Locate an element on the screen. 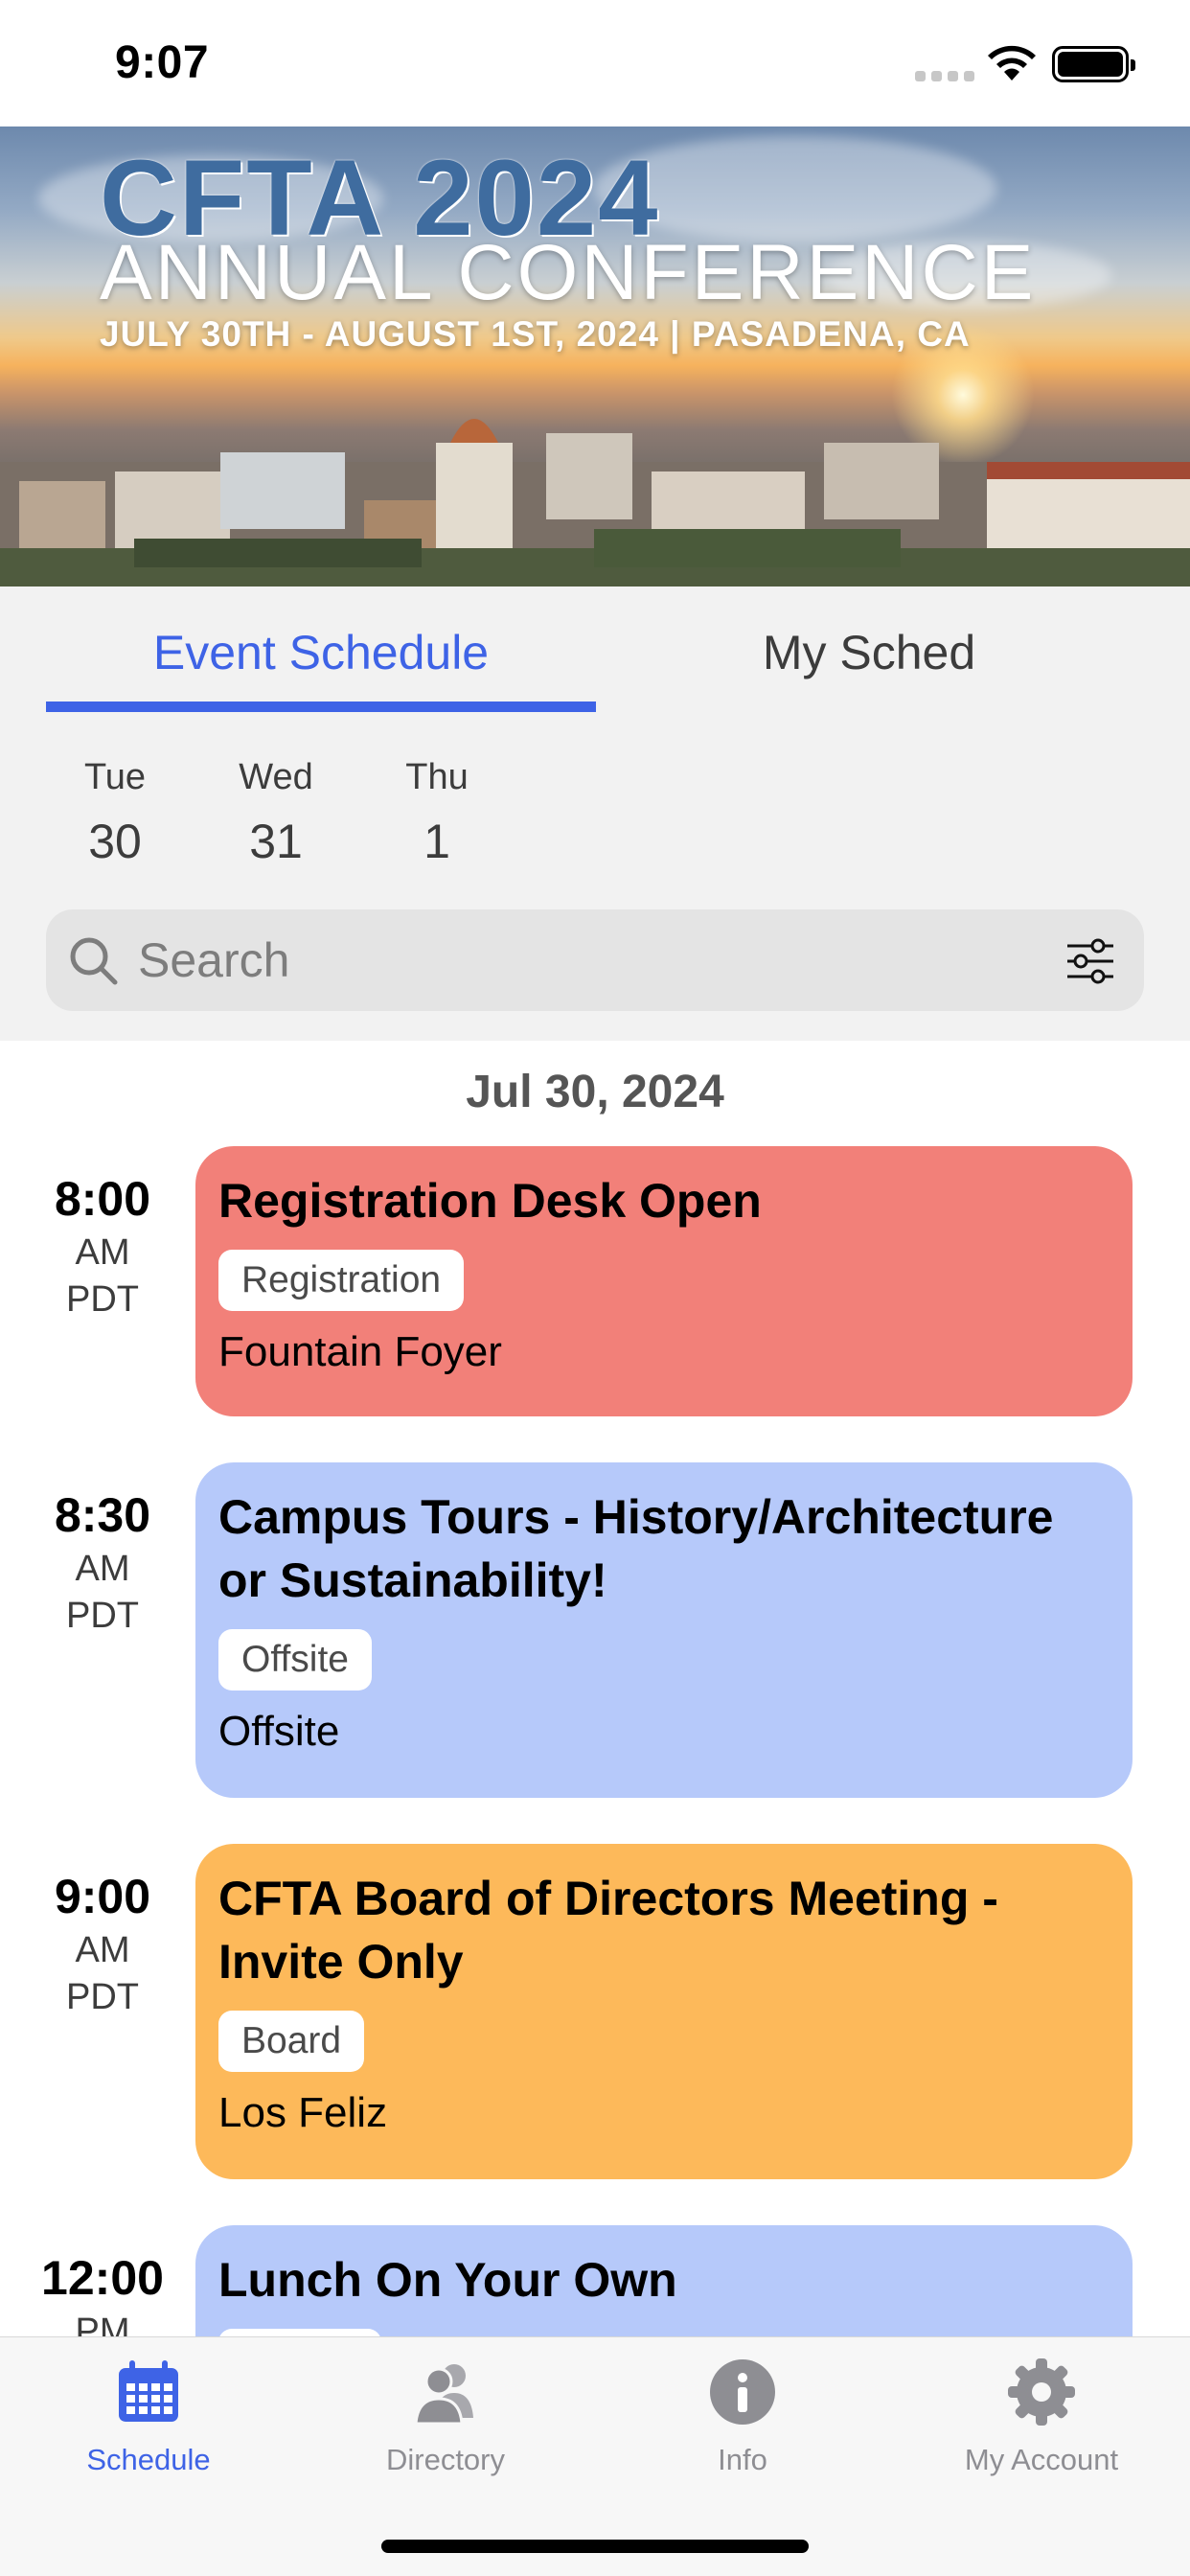  wifi-icon is located at coordinates (1012, 63).